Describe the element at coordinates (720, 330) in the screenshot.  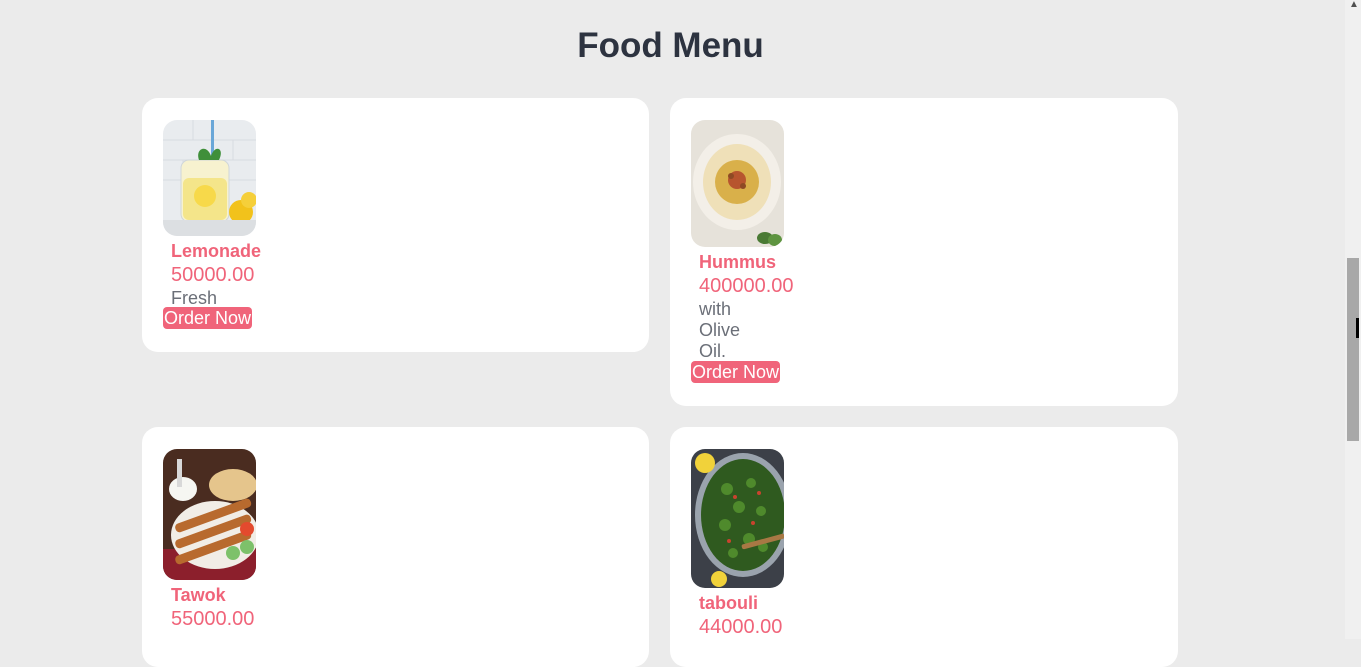
I see `item-description: with Olive Oil.` at that location.